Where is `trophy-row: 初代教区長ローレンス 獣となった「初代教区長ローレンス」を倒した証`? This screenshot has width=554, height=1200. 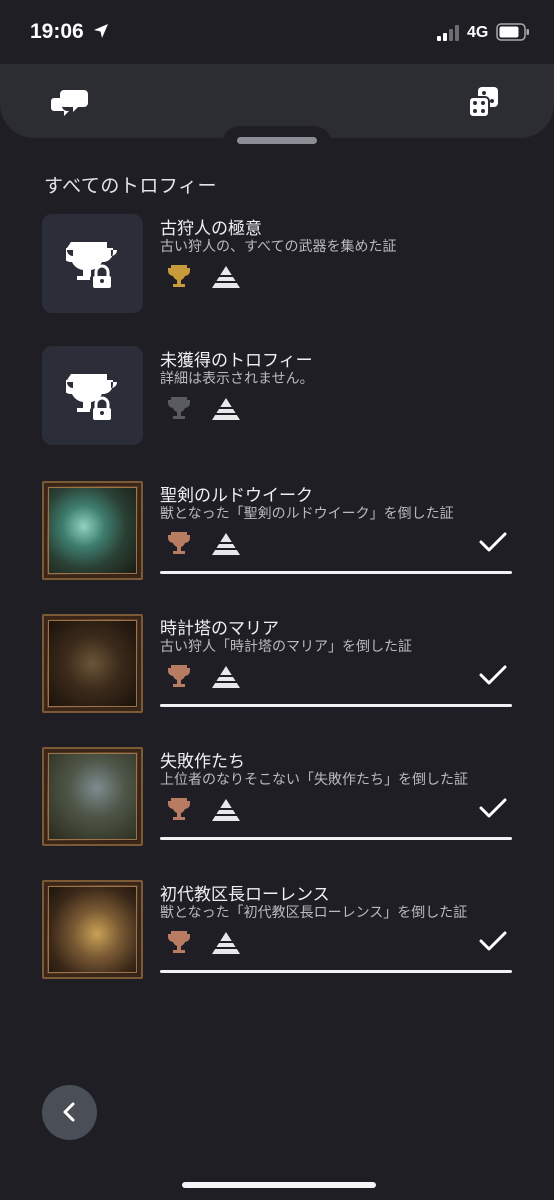
trophy-row: 初代教区長ローレンス 獣となった「初代教区長ローレンス」を倒した証 is located at coordinates (277, 936).